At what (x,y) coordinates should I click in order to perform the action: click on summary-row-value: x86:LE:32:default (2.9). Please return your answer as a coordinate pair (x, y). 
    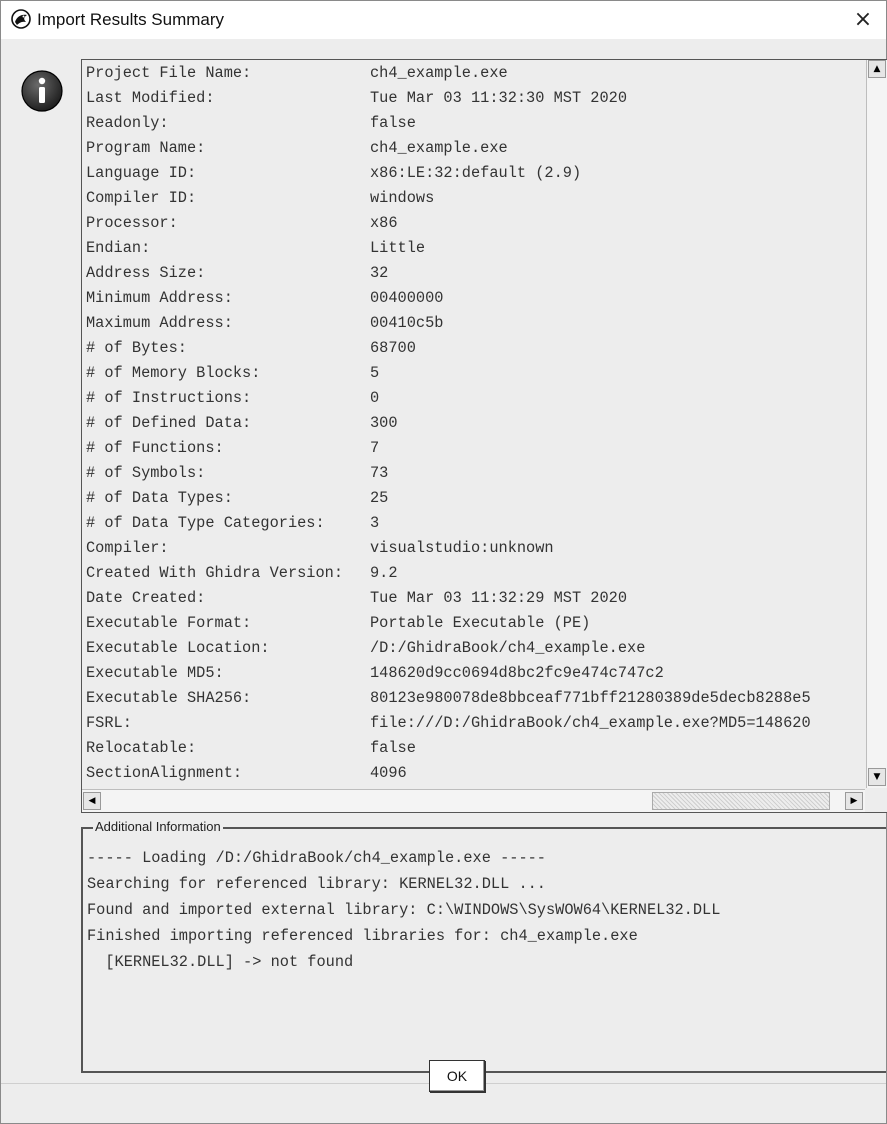
    Looking at the image, I should click on (476, 173).